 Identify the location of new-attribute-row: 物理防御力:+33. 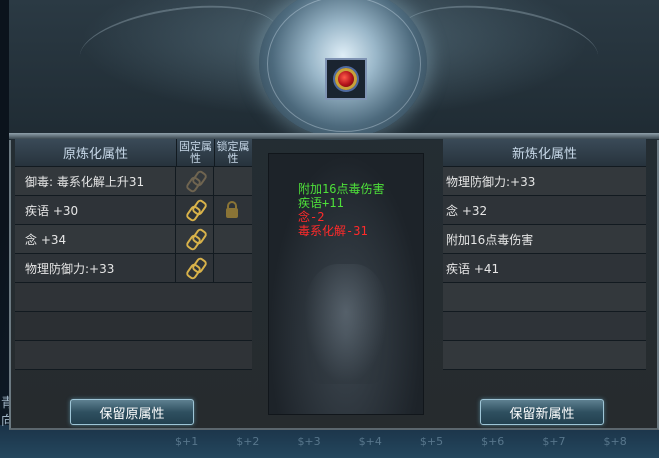
(544, 181).